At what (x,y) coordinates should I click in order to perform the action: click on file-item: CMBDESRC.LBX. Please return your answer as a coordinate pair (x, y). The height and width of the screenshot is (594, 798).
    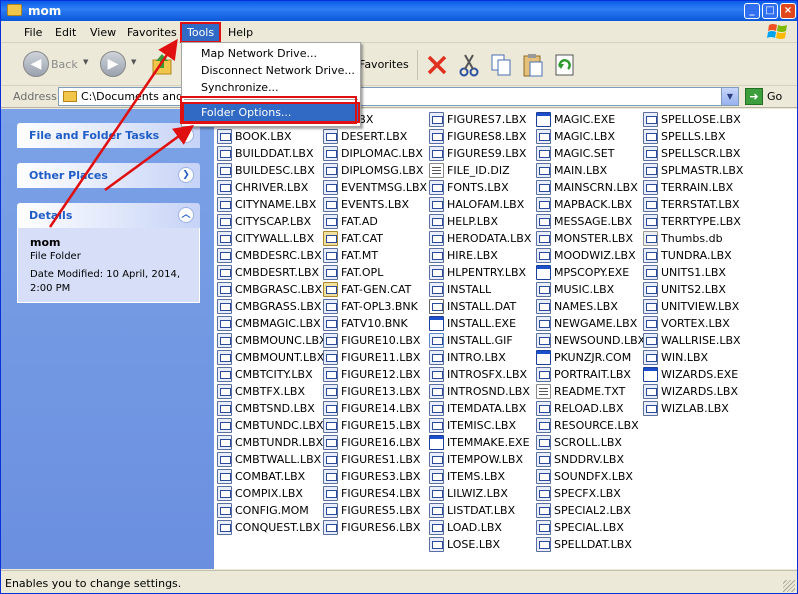
    Looking at the image, I should click on (271, 255).